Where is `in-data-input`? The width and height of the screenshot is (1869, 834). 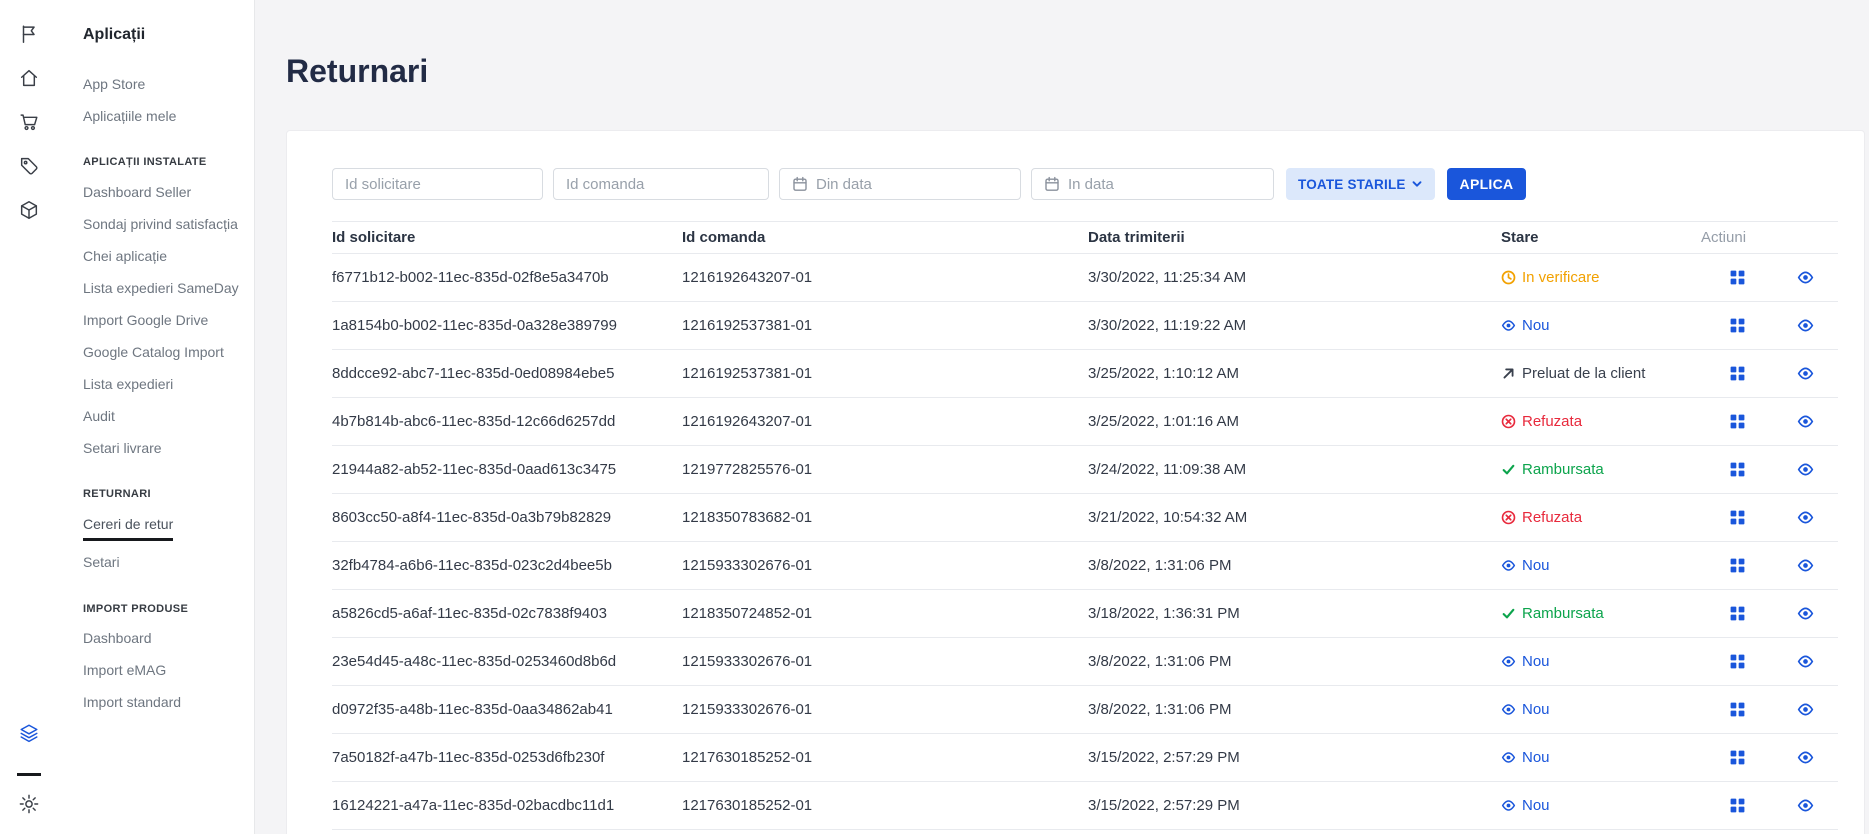
in-data-input is located at coordinates (1164, 184).